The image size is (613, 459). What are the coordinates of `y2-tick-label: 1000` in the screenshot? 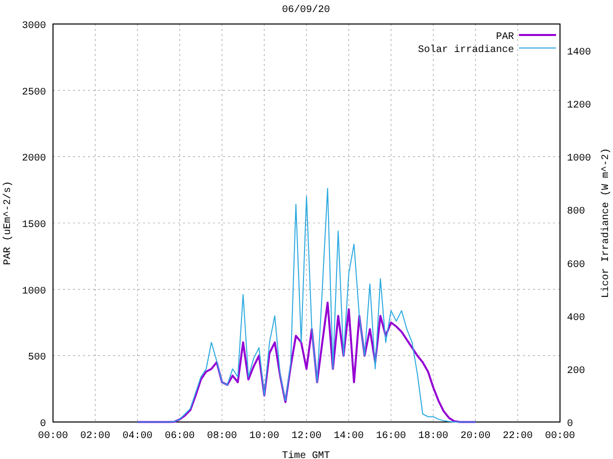 It's located at (579, 159).